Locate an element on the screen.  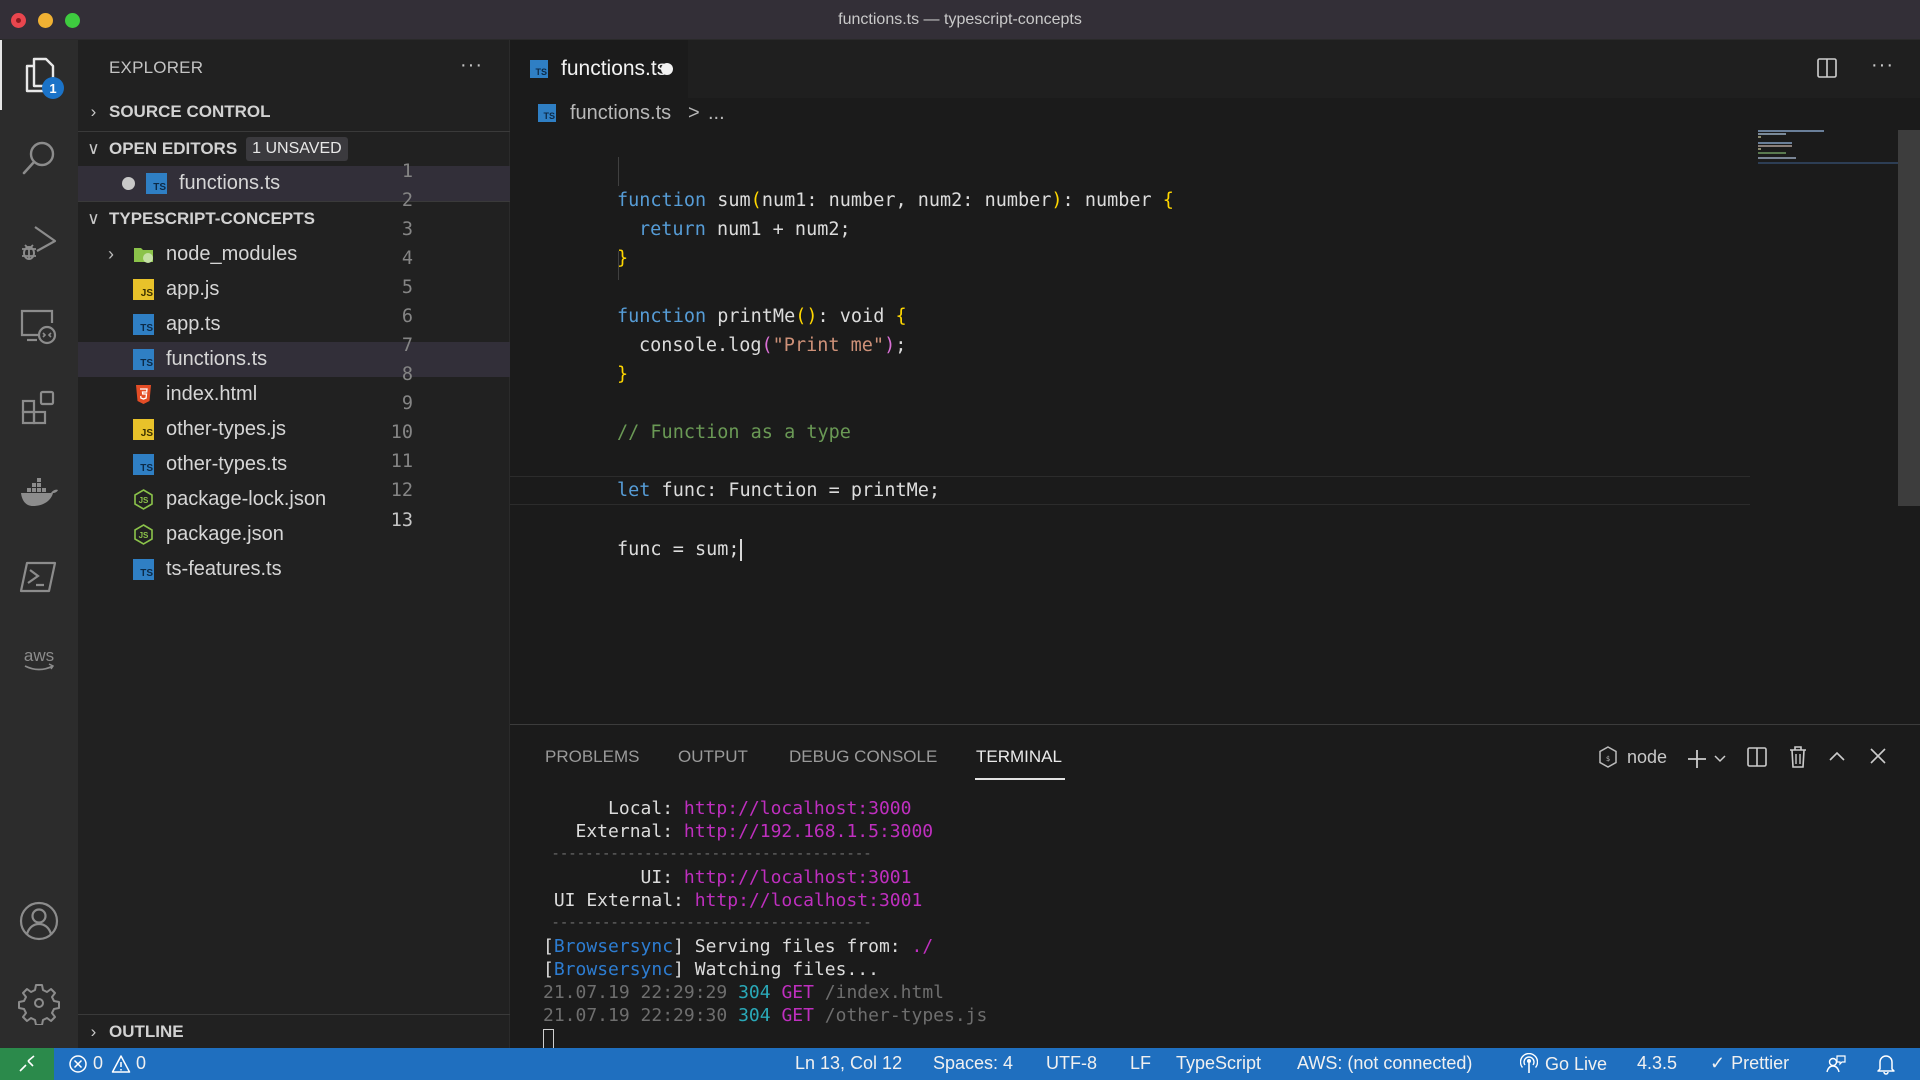
activity-powershell is located at coordinates (39, 577).